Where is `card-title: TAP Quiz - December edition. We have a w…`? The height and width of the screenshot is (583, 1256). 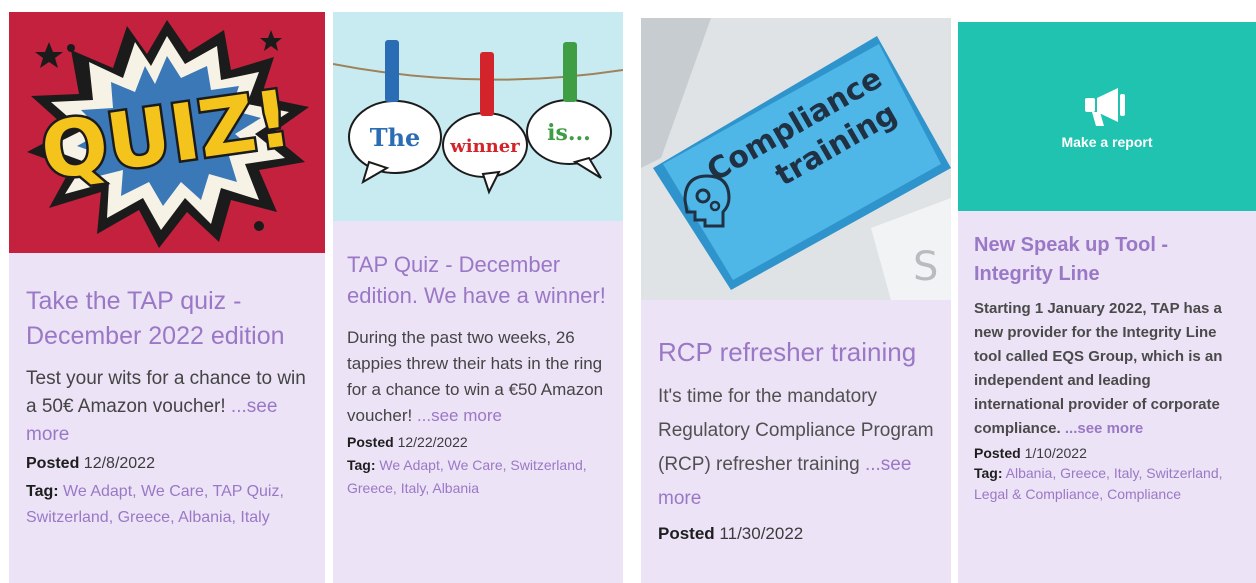
card-title: TAP Quiz - December edition. We have a w… is located at coordinates (478, 280).